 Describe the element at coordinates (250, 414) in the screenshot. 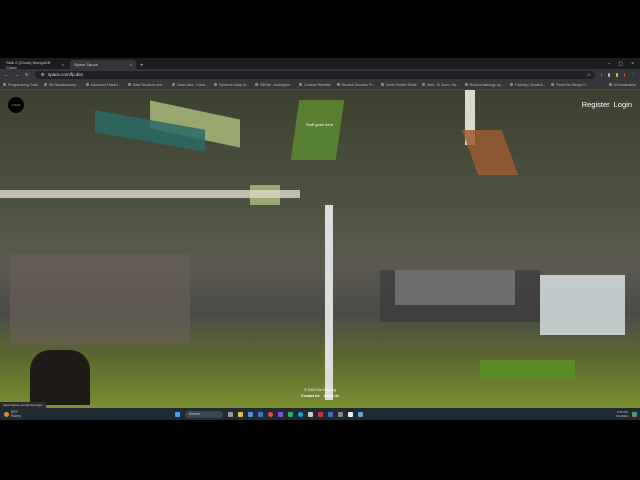

I see `steam-icon` at that location.